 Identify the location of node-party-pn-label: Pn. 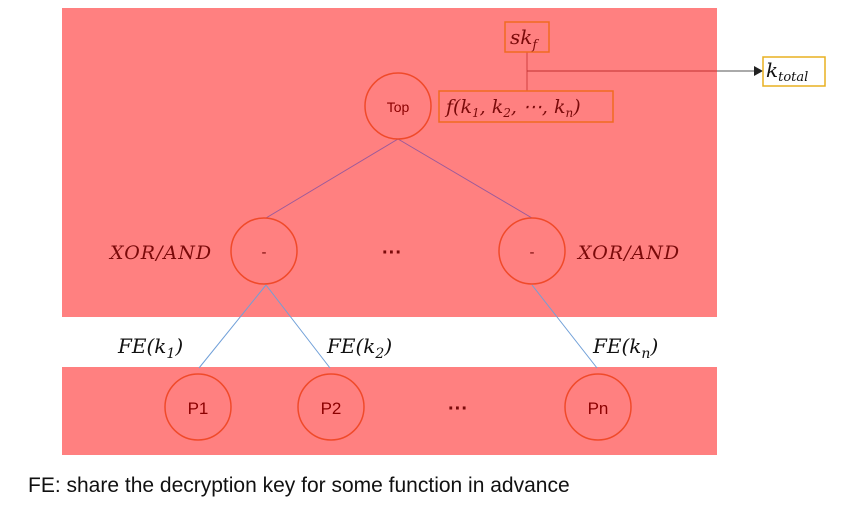
(598, 408).